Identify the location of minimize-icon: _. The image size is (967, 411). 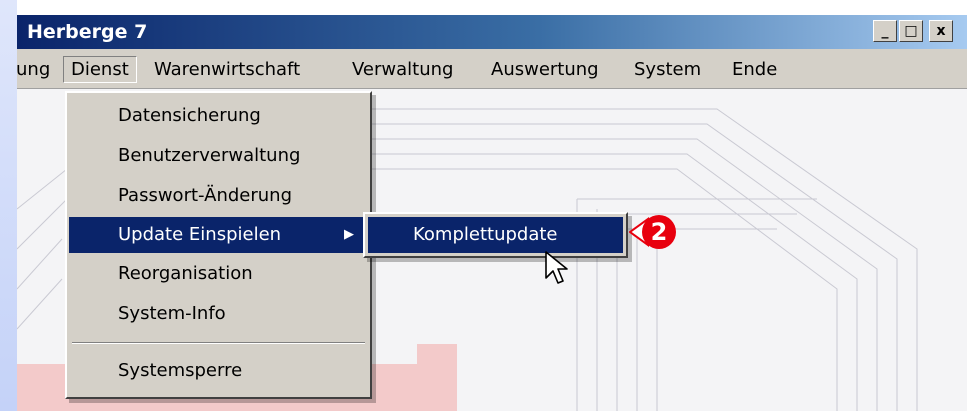
(885, 31).